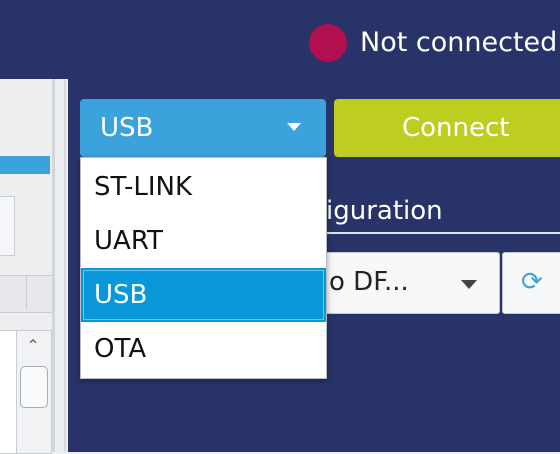  What do you see at coordinates (443, 233) in the screenshot?
I see `tab-underline` at bounding box center [443, 233].